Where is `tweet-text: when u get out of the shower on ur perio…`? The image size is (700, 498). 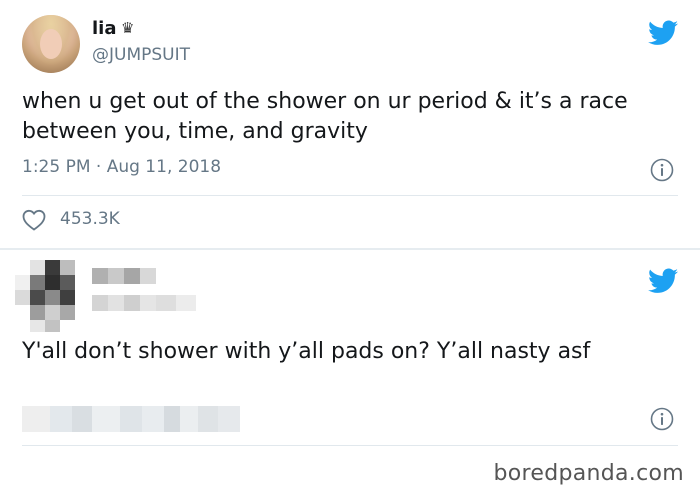 tweet-text: when u get out of the shower on ur perio… is located at coordinates (325, 116).